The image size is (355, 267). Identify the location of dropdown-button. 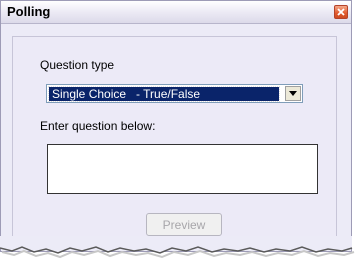
(293, 93).